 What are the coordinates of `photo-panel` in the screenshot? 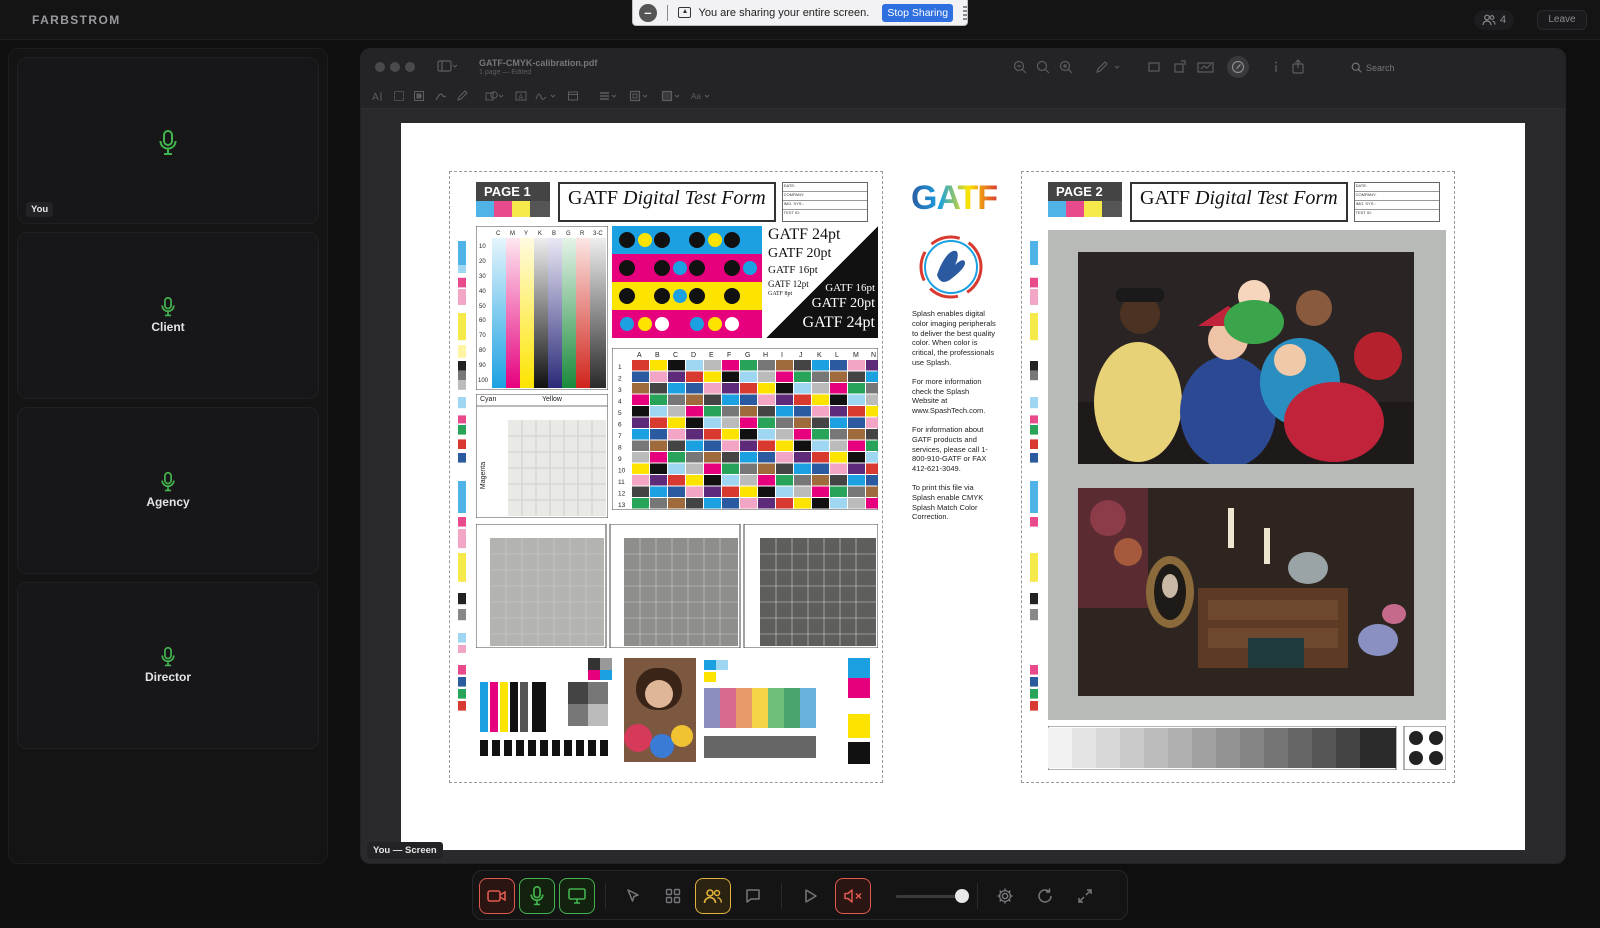 It's located at (1247, 475).